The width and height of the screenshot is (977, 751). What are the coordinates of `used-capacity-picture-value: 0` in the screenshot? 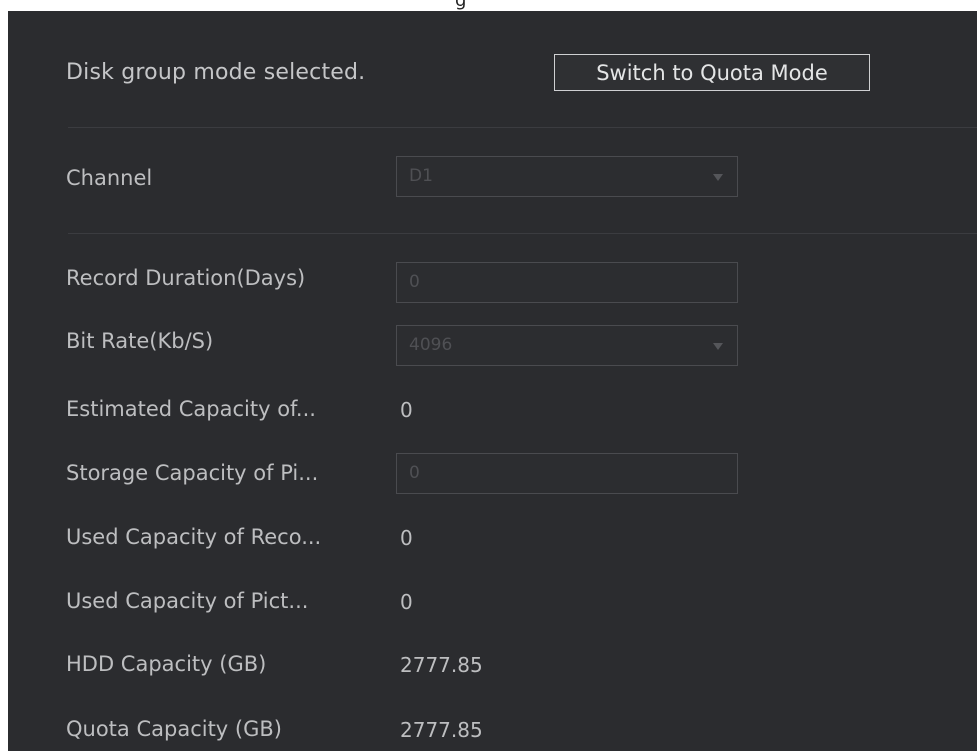 It's located at (406, 602).